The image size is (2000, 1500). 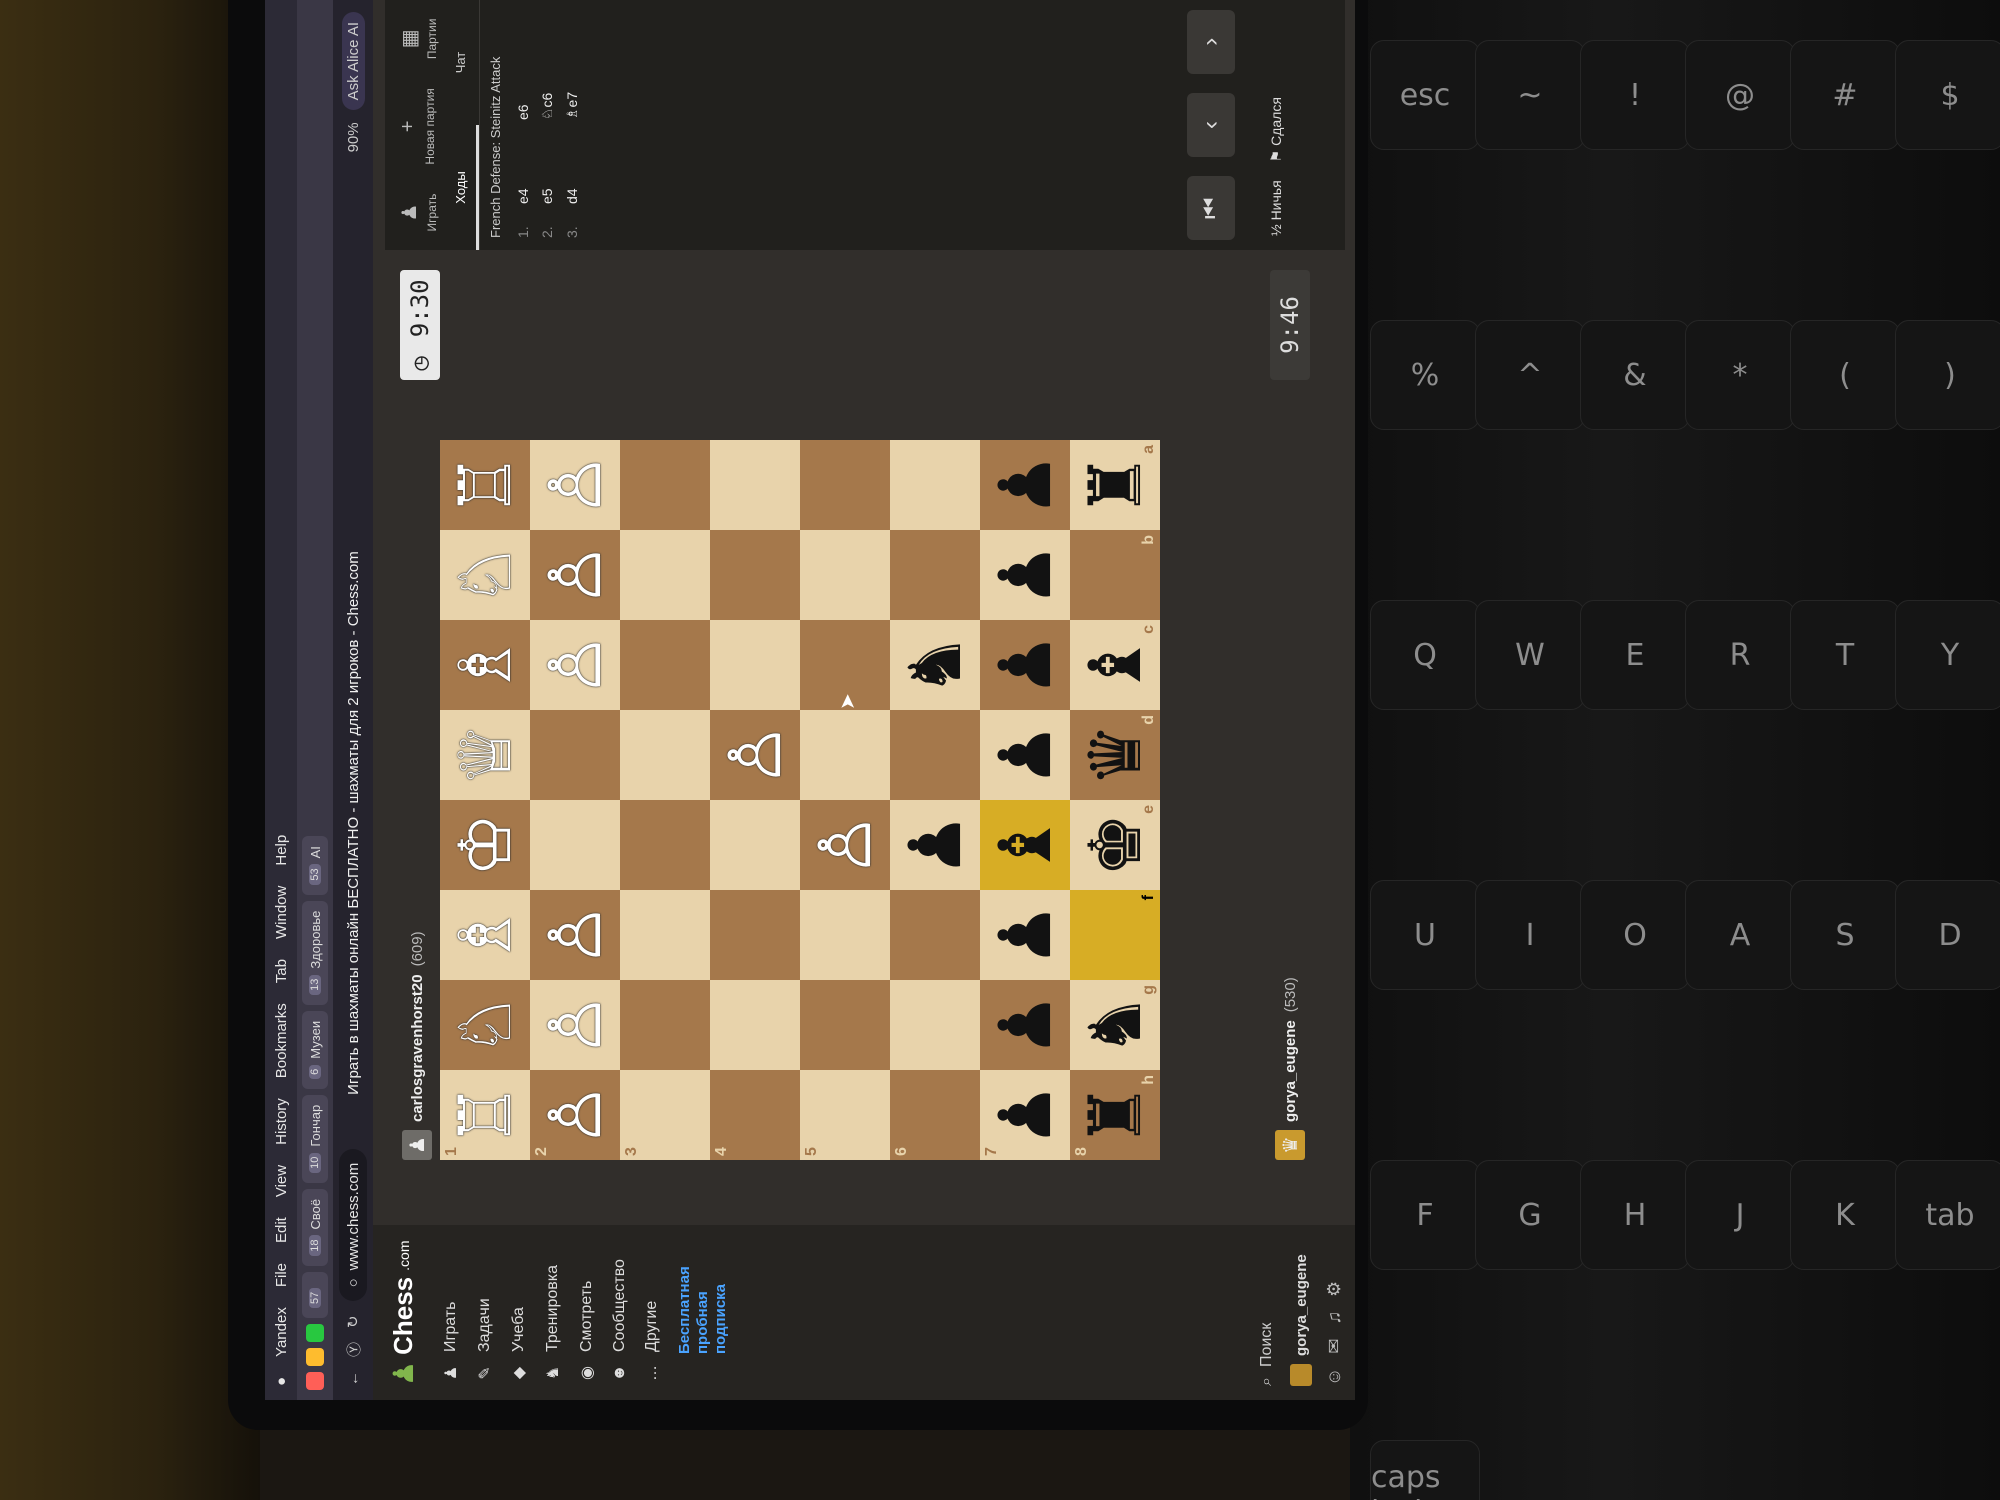 I want to click on board-square: 6, so click(x=935, y=1115).